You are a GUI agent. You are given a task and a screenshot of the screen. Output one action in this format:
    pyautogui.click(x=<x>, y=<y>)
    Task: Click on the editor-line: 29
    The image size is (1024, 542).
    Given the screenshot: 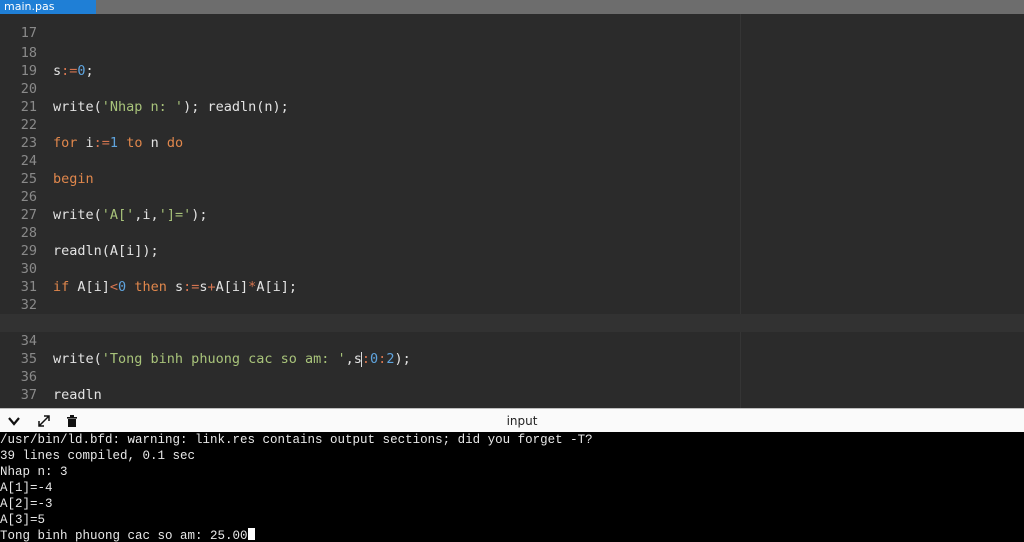 What is the action you would take?
    pyautogui.click(x=512, y=241)
    